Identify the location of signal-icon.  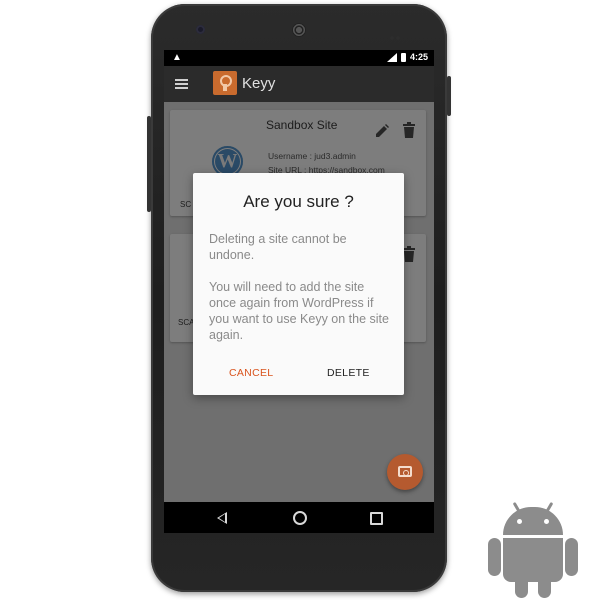
(391, 57).